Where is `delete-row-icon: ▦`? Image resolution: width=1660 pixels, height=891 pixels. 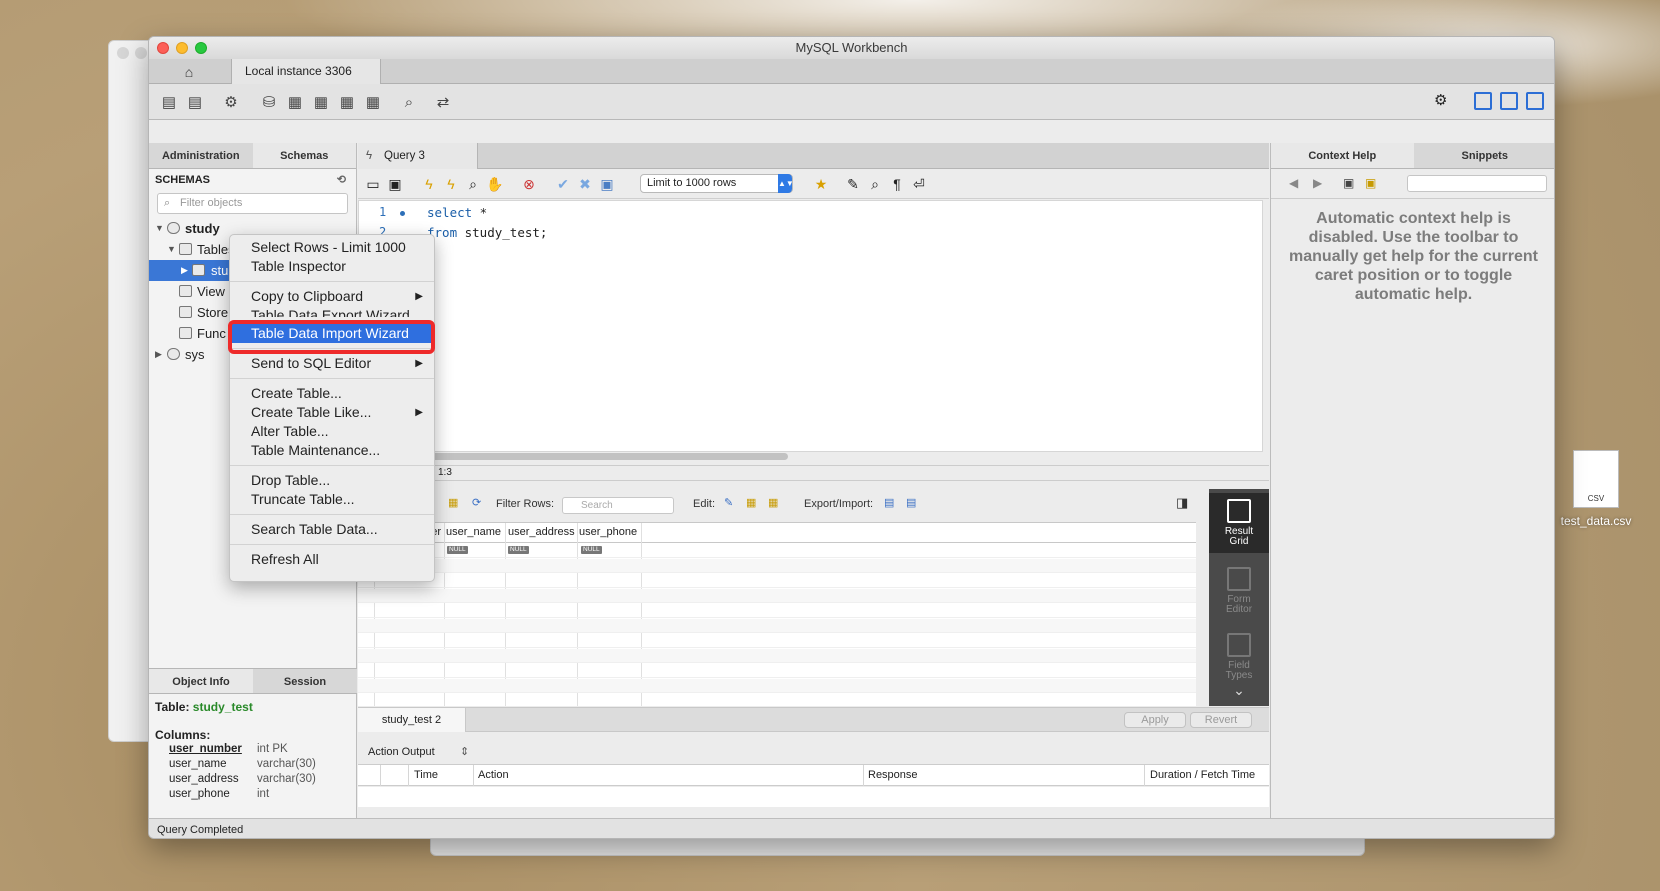
delete-row-icon: ▦ is located at coordinates (773, 502).